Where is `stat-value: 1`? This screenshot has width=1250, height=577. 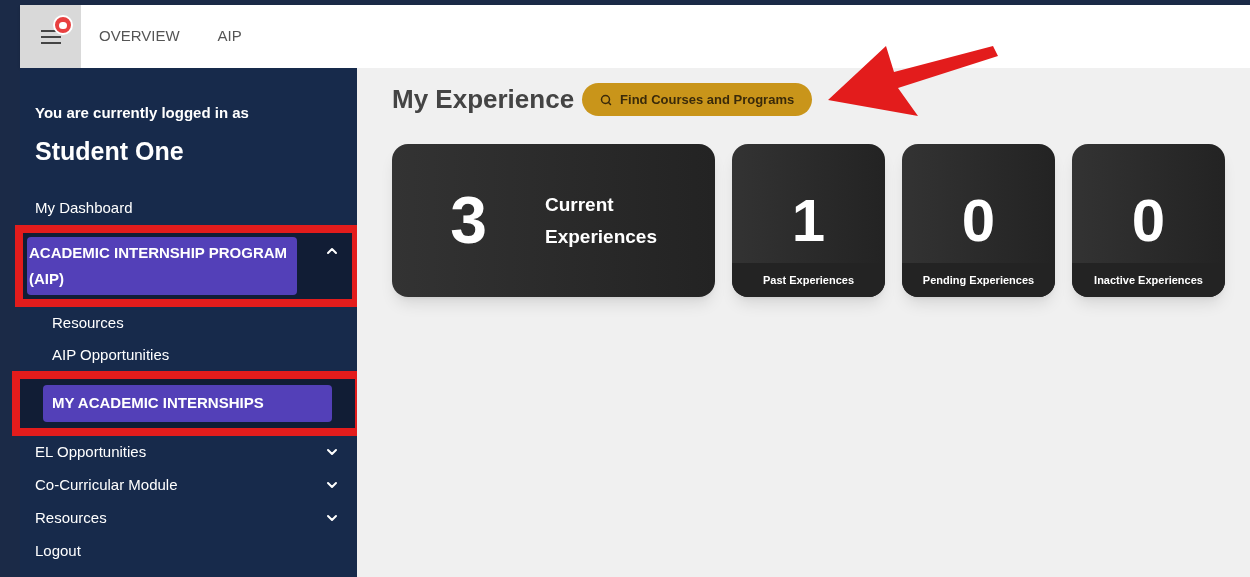 stat-value: 1 is located at coordinates (808, 221).